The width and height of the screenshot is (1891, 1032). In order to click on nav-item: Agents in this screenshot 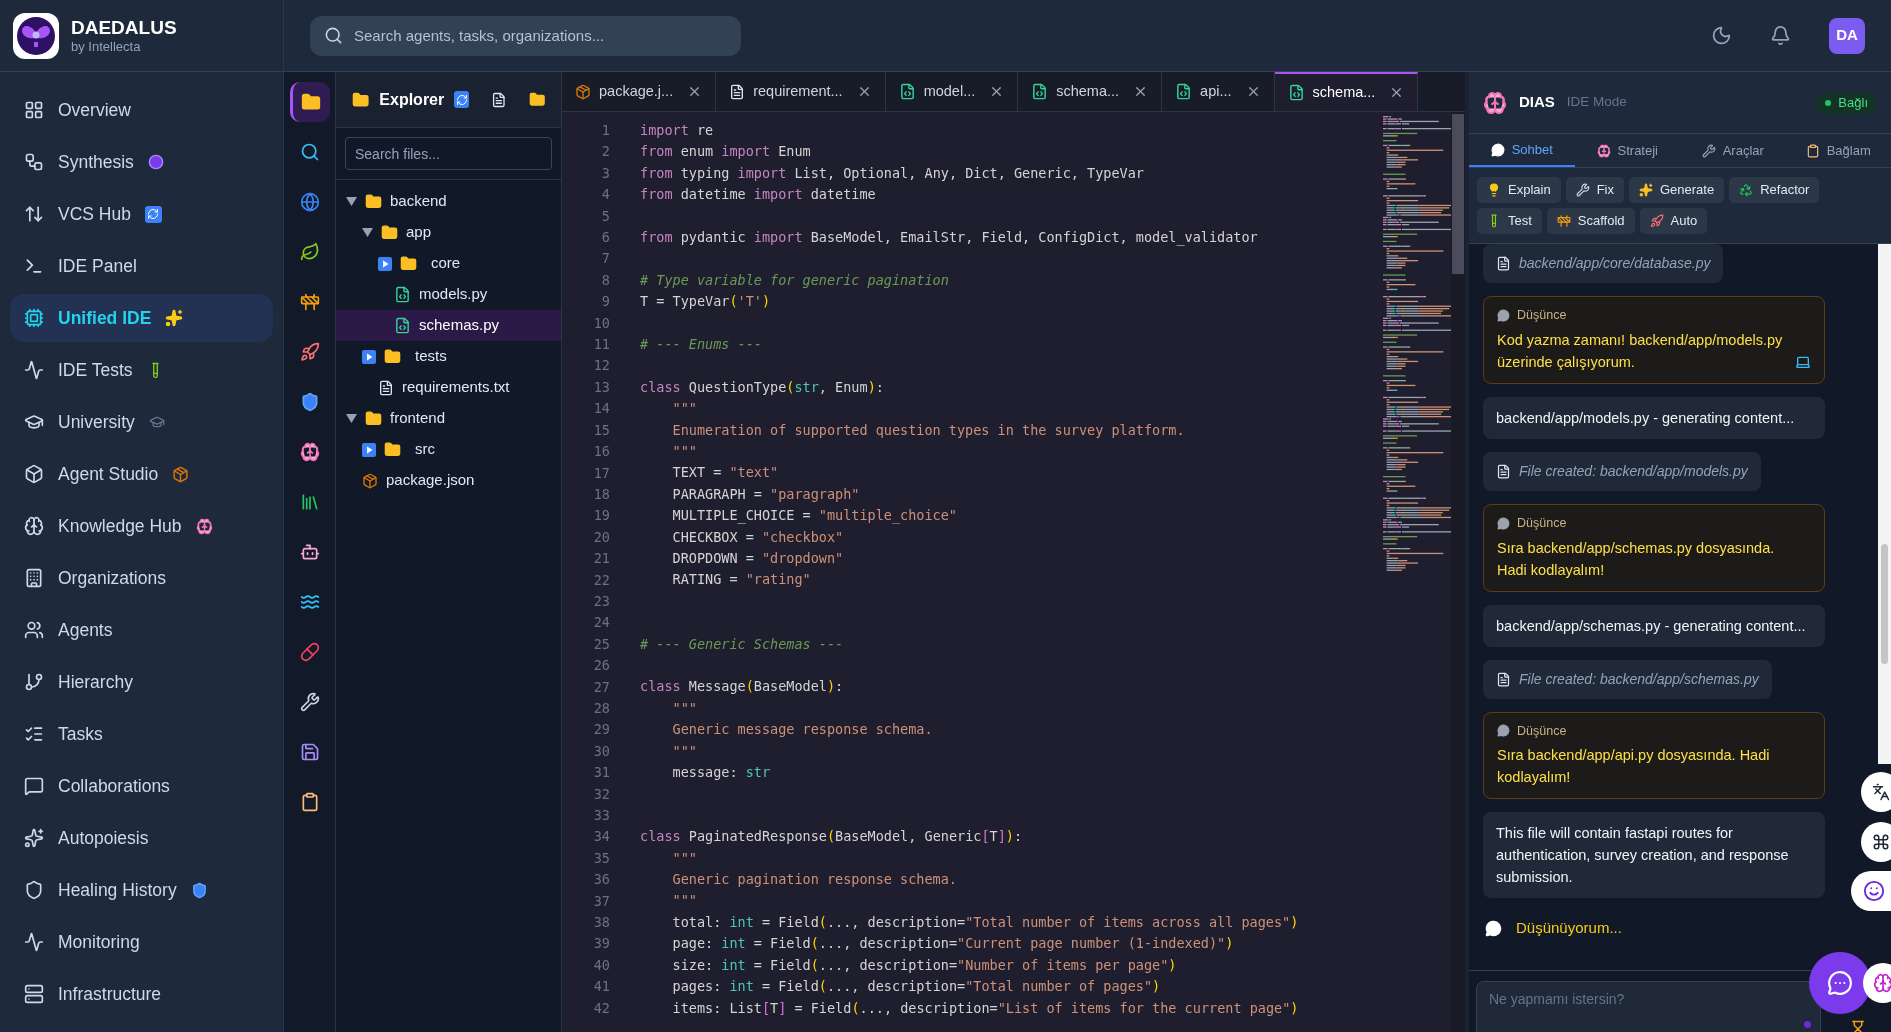, I will do `click(141, 630)`.